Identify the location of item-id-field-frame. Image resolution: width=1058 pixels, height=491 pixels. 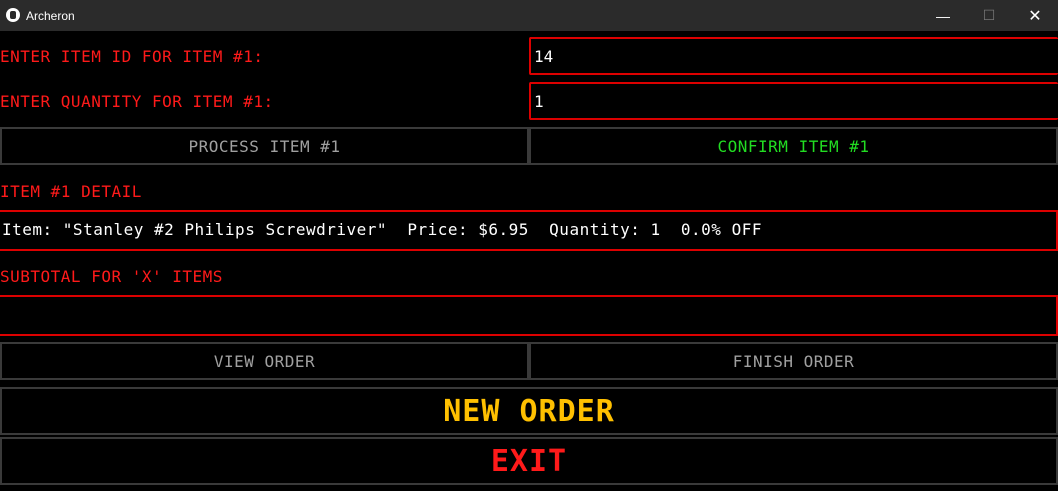
(793, 56).